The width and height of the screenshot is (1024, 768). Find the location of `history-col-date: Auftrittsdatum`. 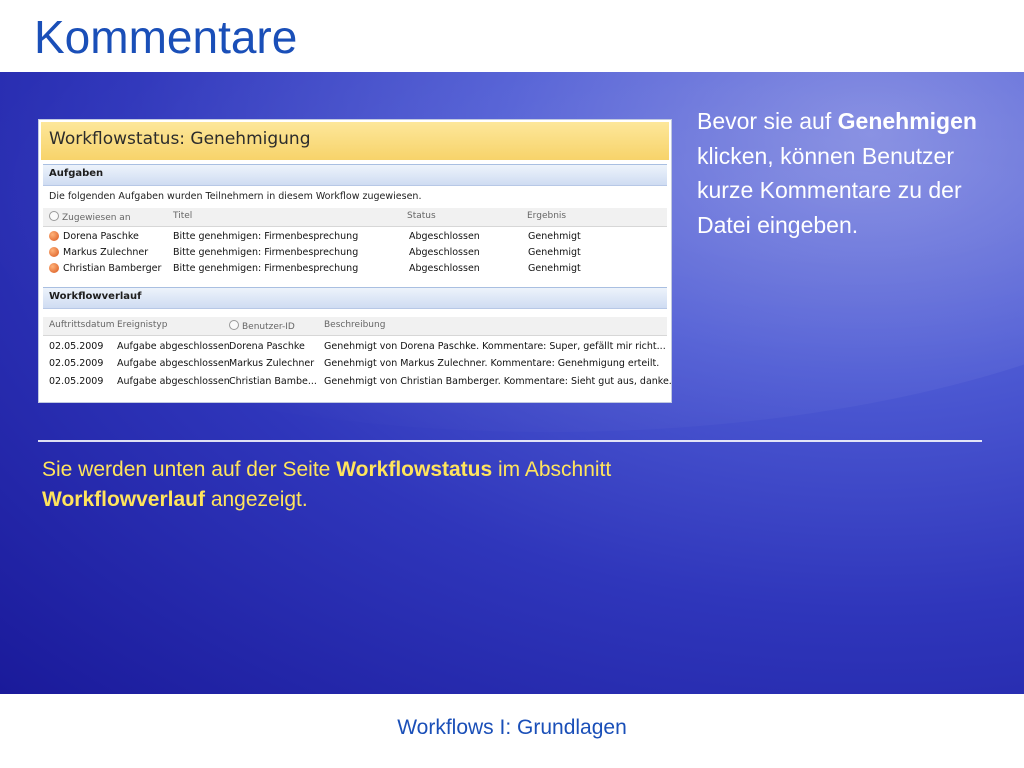

history-col-date: Auftrittsdatum is located at coordinates (82, 325).